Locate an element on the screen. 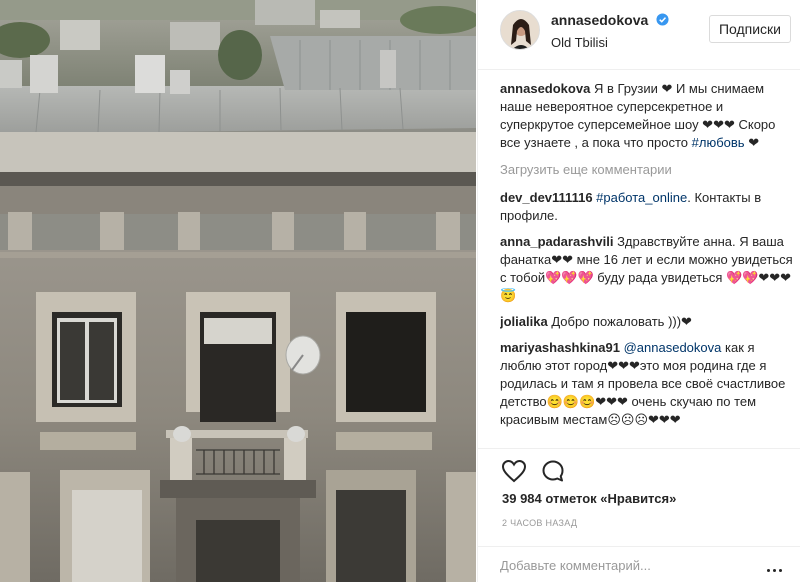  load-more-comments-link: Загрузить еще комментарии is located at coordinates (647, 170).